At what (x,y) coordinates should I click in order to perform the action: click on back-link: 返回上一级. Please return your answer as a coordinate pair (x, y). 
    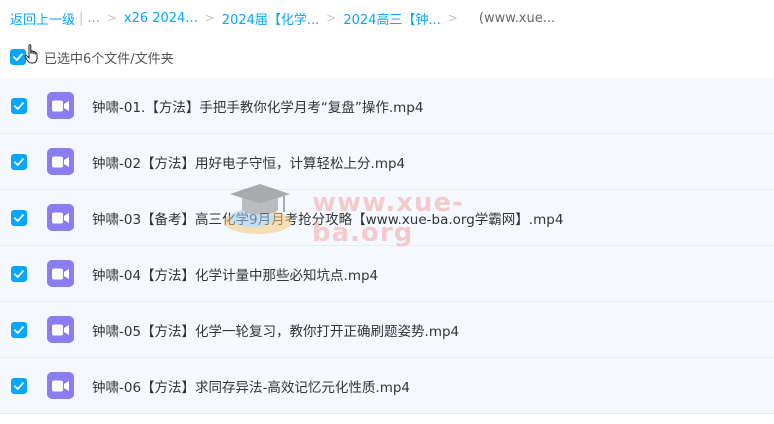
    Looking at the image, I should click on (42, 18).